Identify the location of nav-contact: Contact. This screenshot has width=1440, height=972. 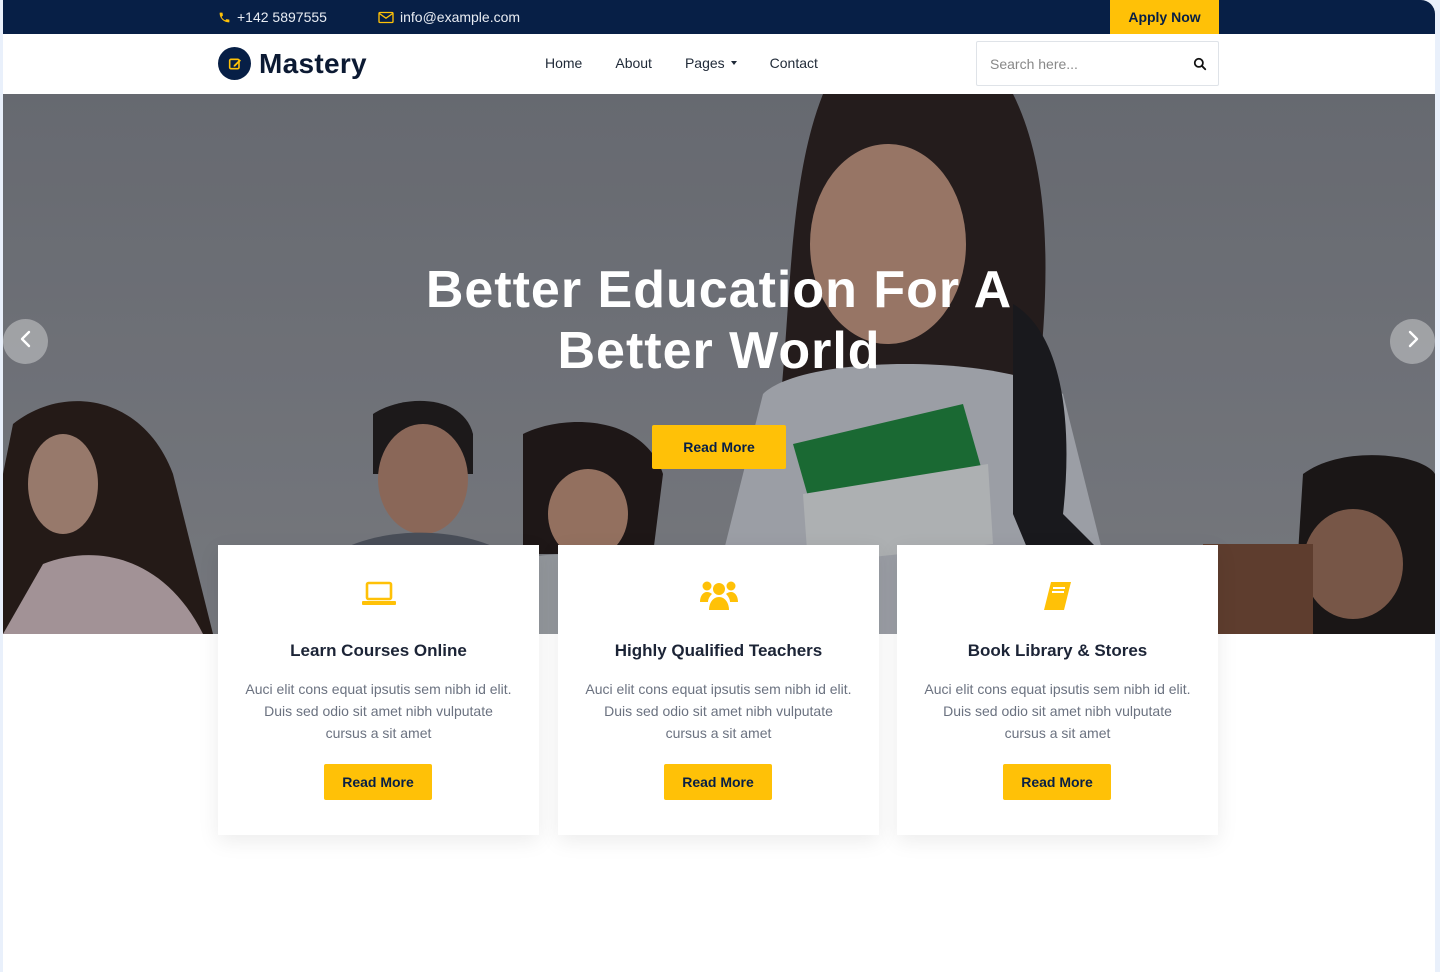
(794, 63).